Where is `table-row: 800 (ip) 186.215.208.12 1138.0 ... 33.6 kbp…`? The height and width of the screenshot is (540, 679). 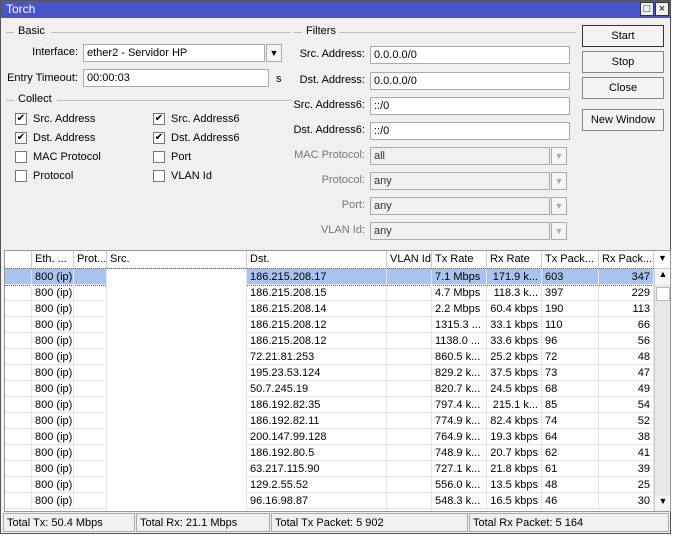
table-row: 800 (ip) 186.215.208.12 1138.0 ... 33.6 kbp… is located at coordinates (329, 341).